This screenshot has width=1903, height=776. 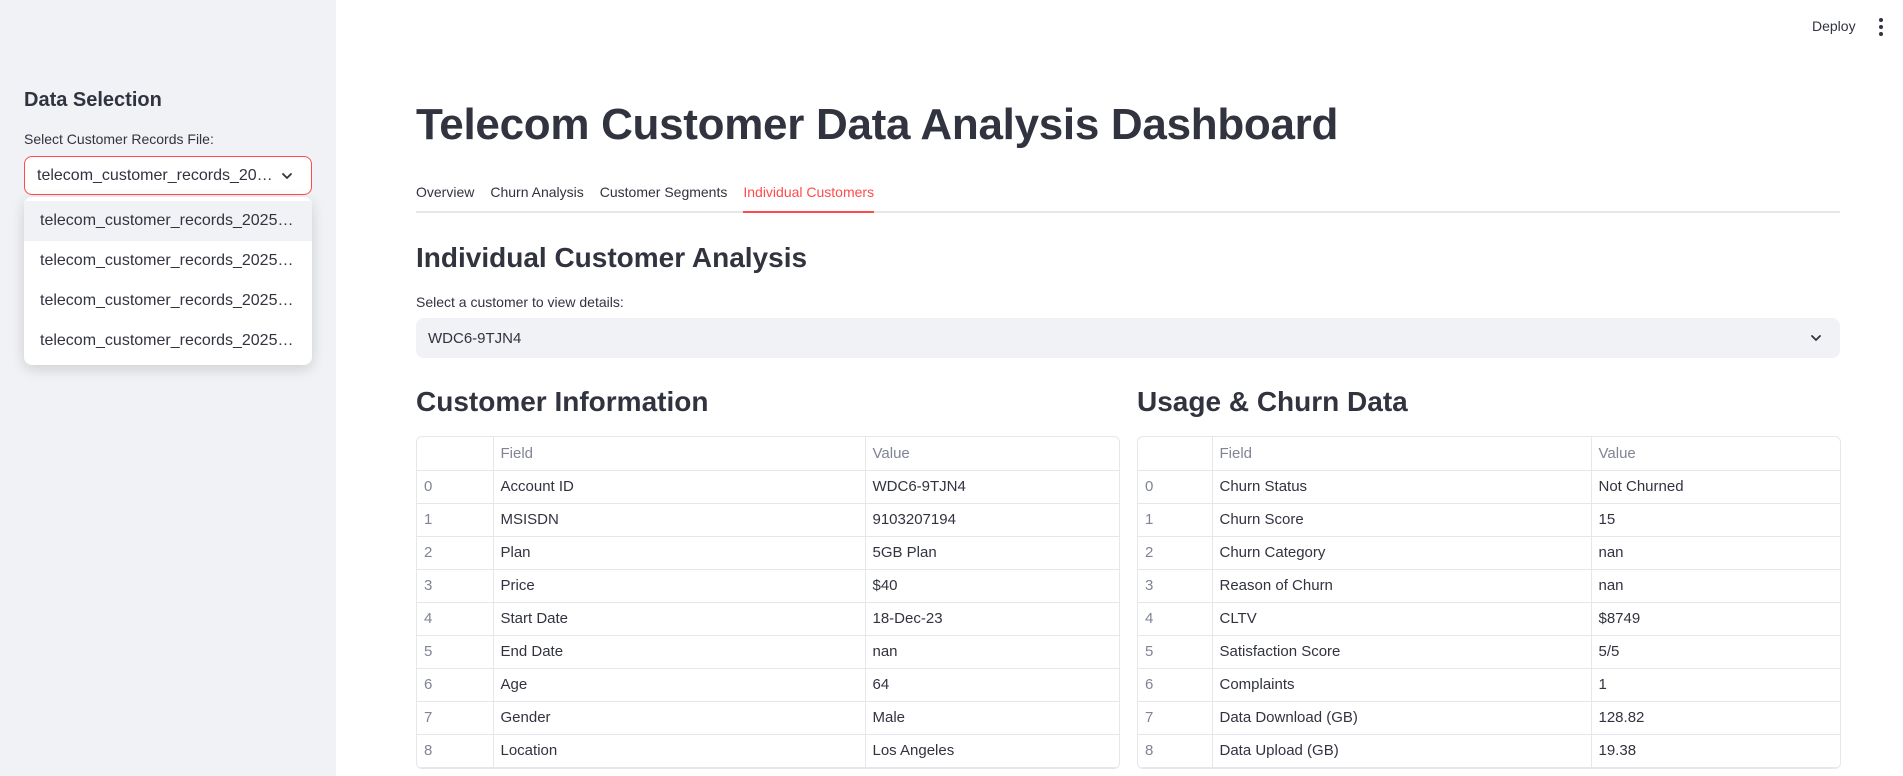 I want to click on tab-overview: Overview, so click(x=445, y=195).